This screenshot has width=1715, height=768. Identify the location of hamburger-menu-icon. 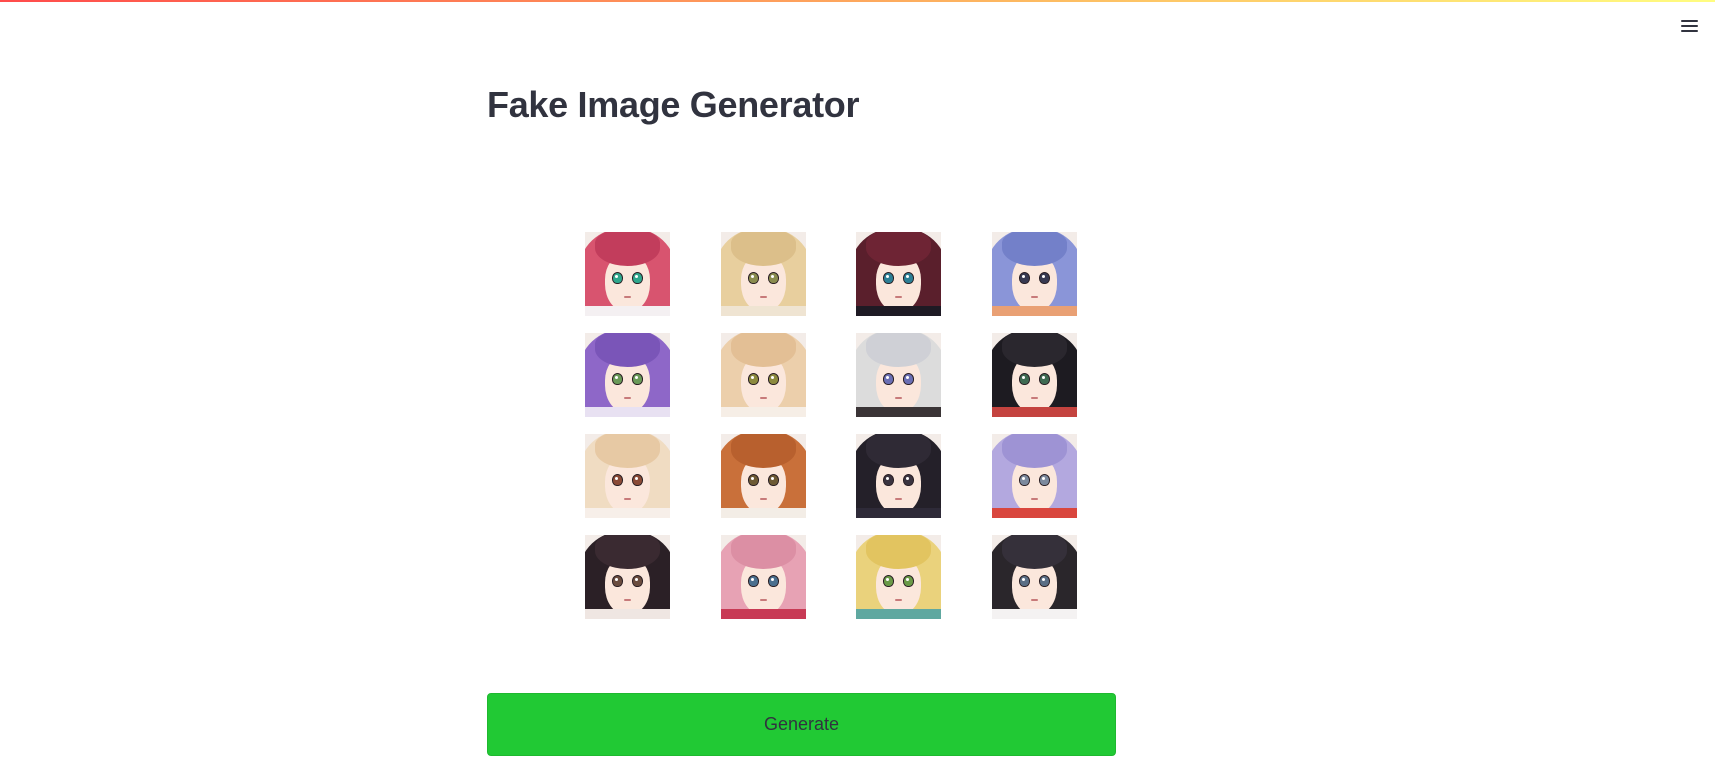
(1689, 26).